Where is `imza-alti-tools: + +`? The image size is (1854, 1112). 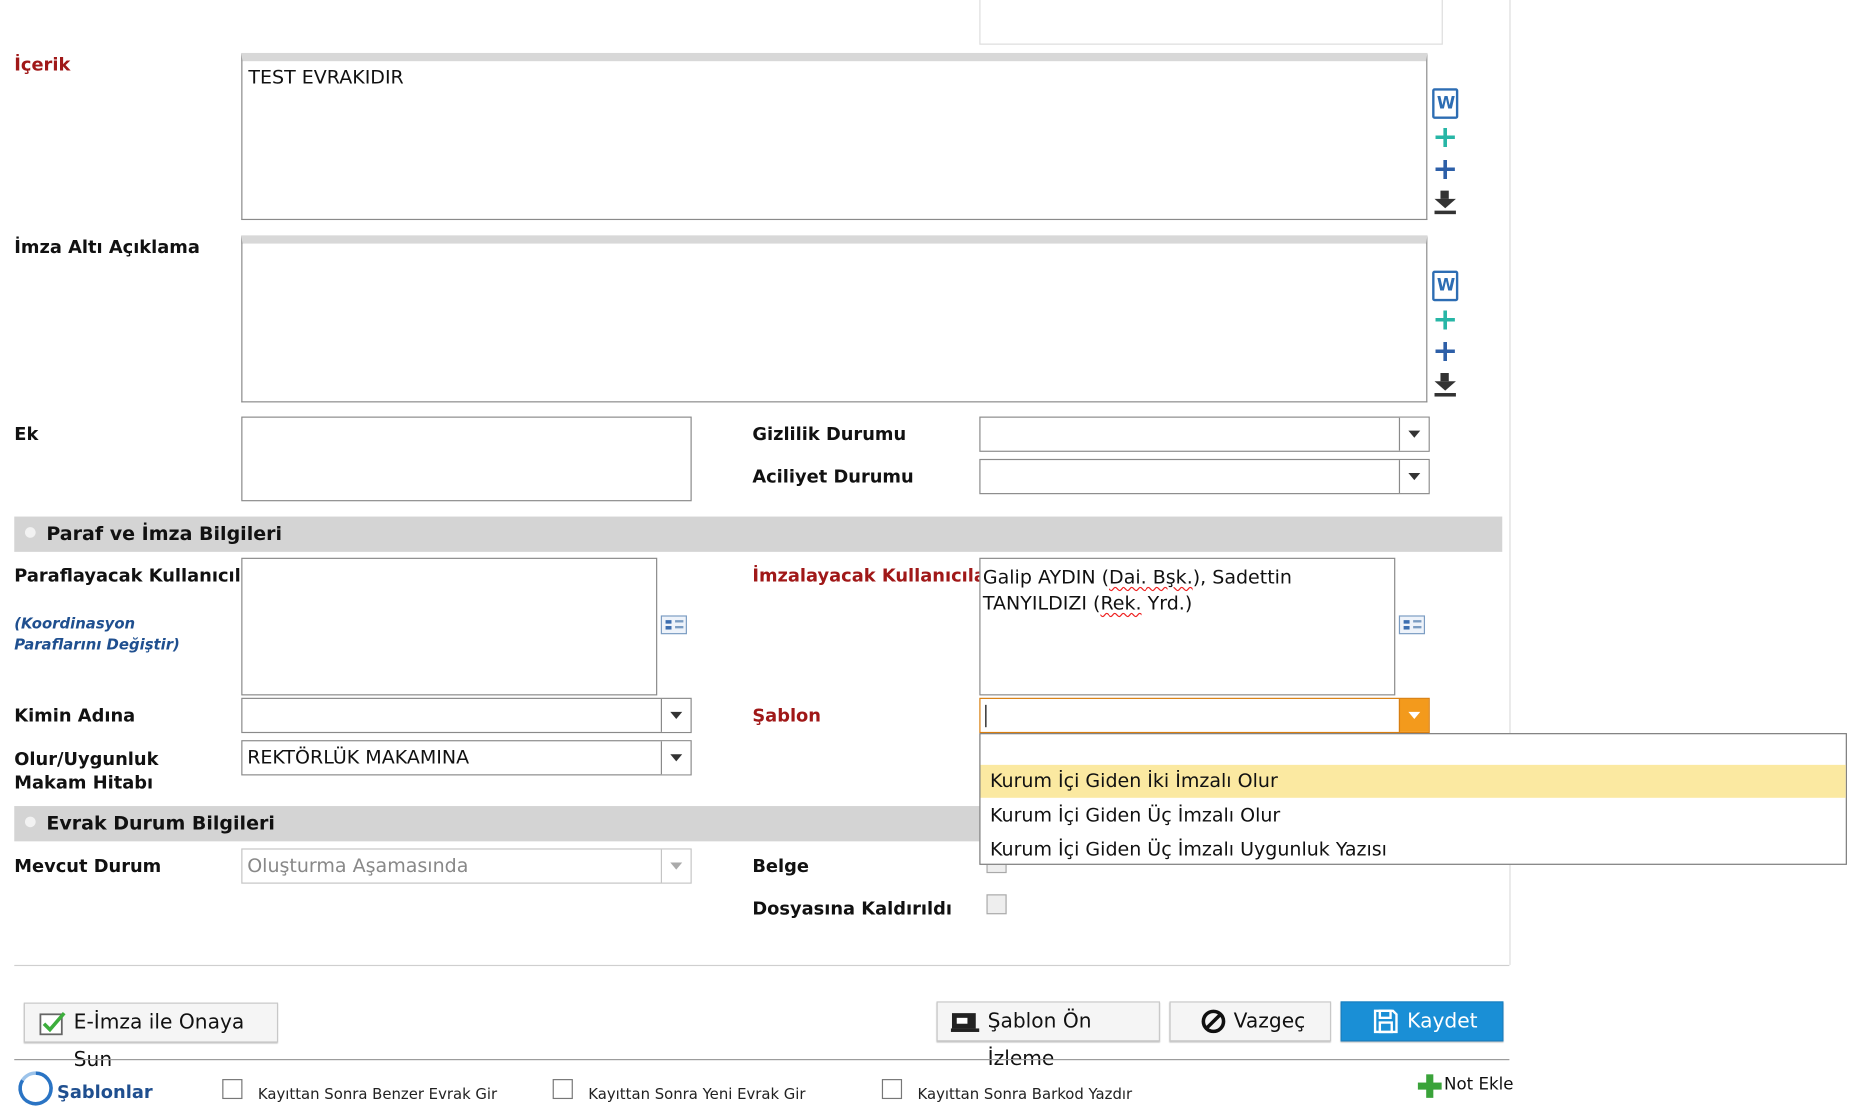
imza-alti-tools: + + is located at coordinates (1447, 334).